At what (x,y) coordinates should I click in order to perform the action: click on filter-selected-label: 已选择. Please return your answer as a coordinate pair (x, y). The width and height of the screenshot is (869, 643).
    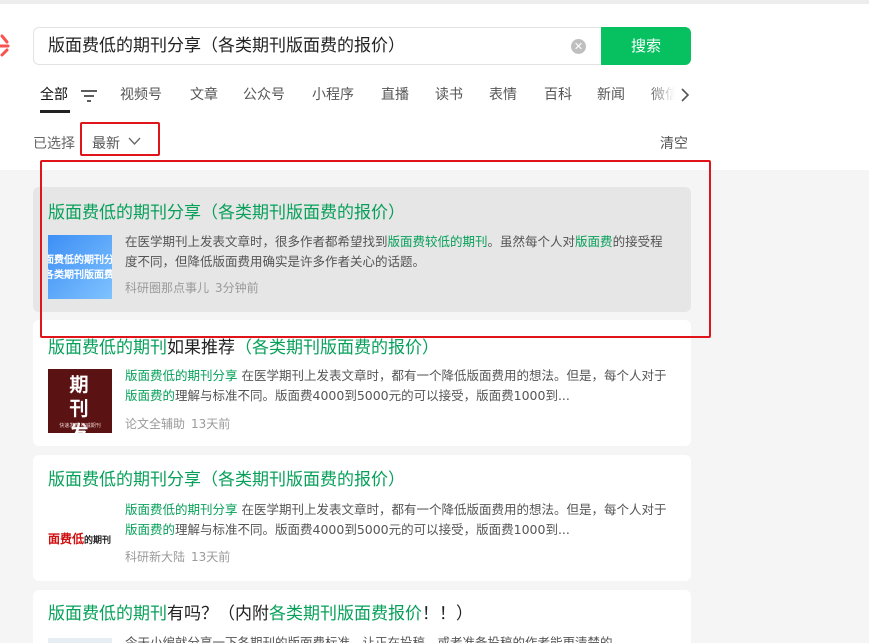
    Looking at the image, I should click on (54, 144).